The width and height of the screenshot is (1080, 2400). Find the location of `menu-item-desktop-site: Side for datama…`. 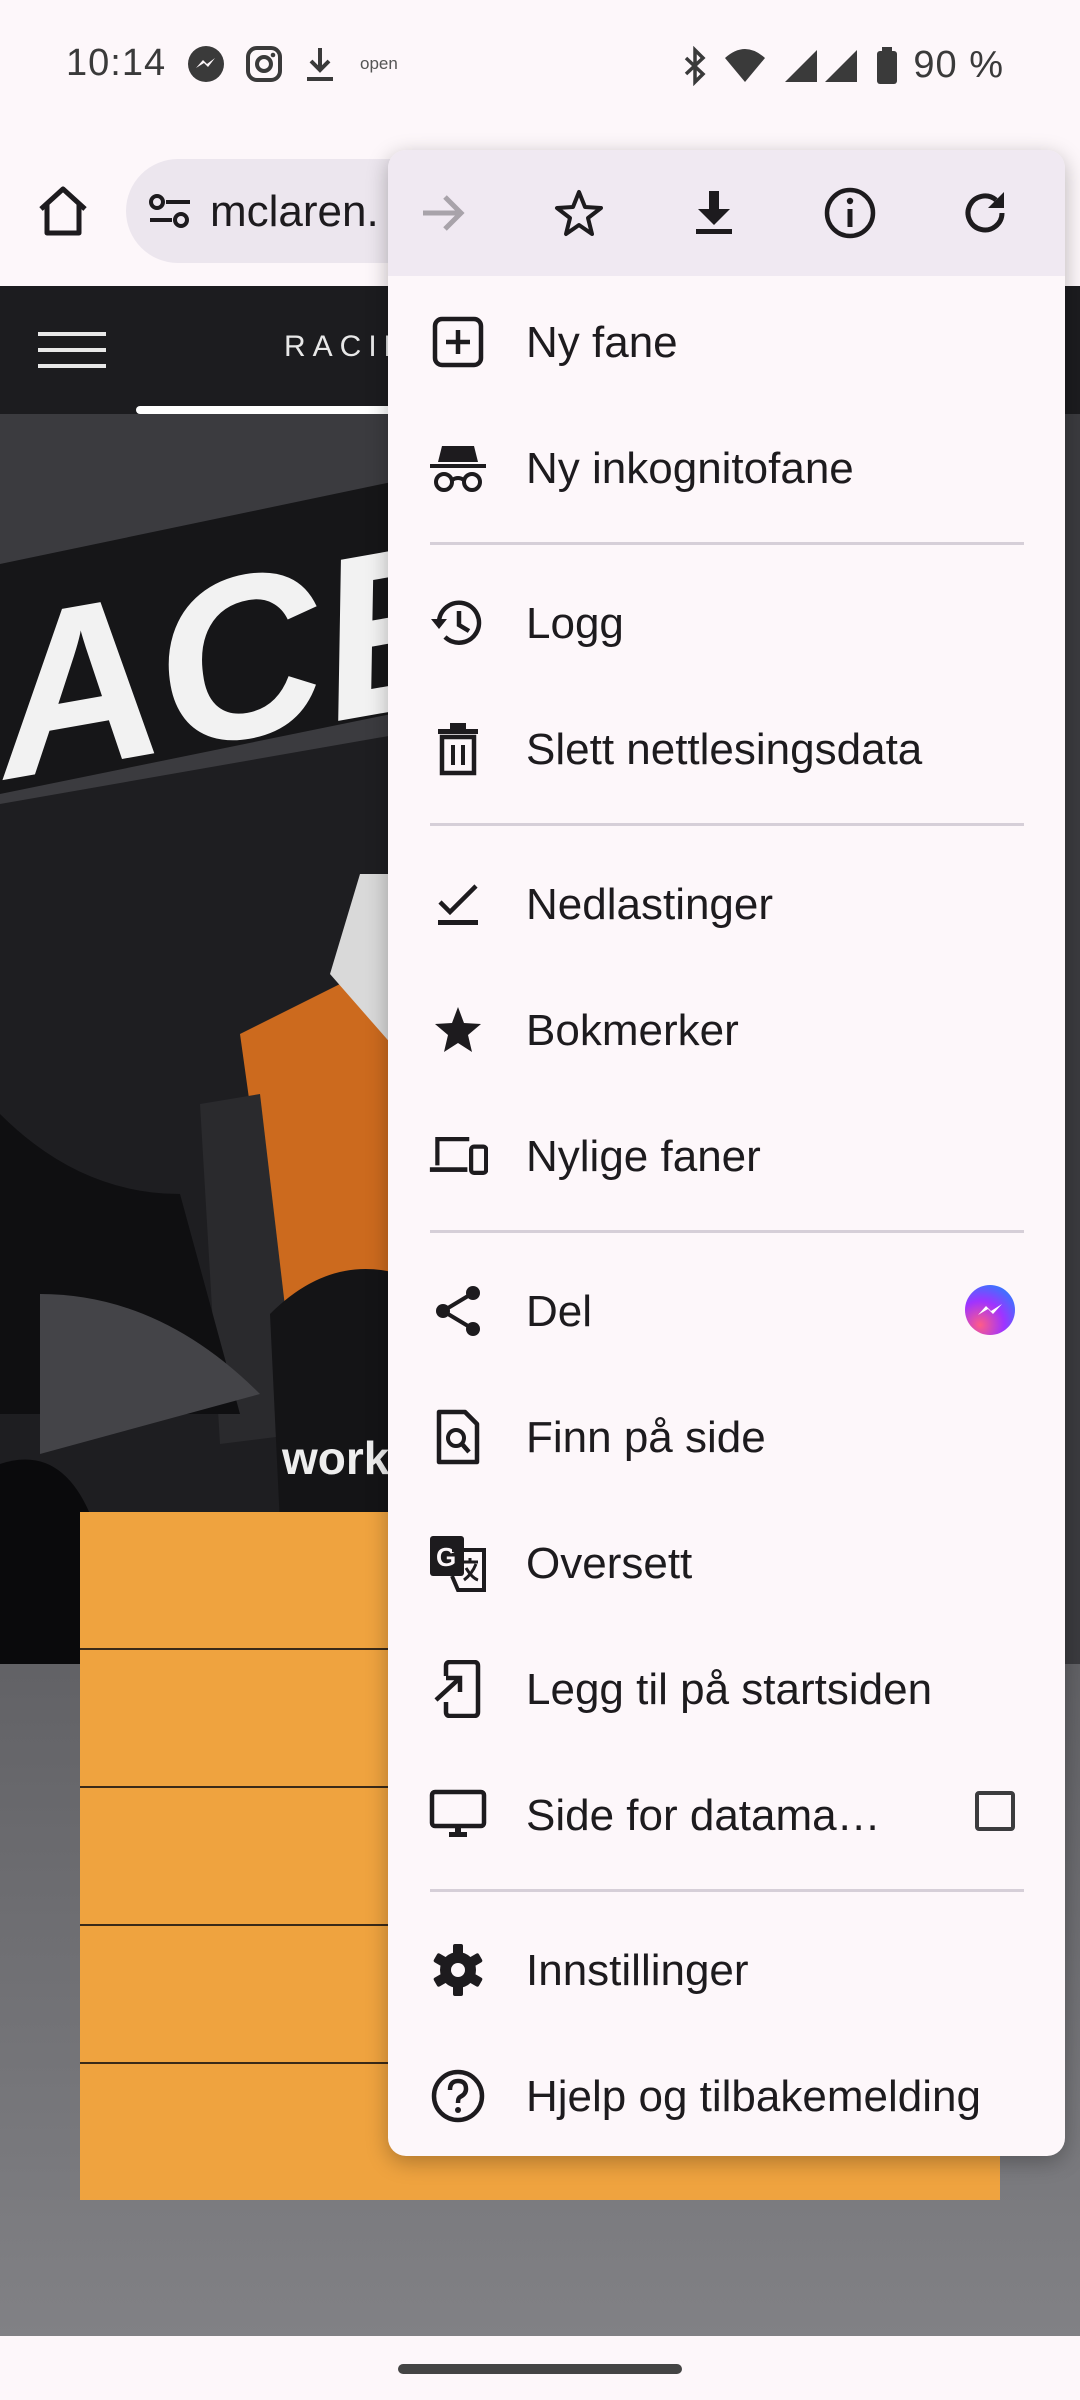

menu-item-desktop-site: Side for datama… is located at coordinates (726, 1814).